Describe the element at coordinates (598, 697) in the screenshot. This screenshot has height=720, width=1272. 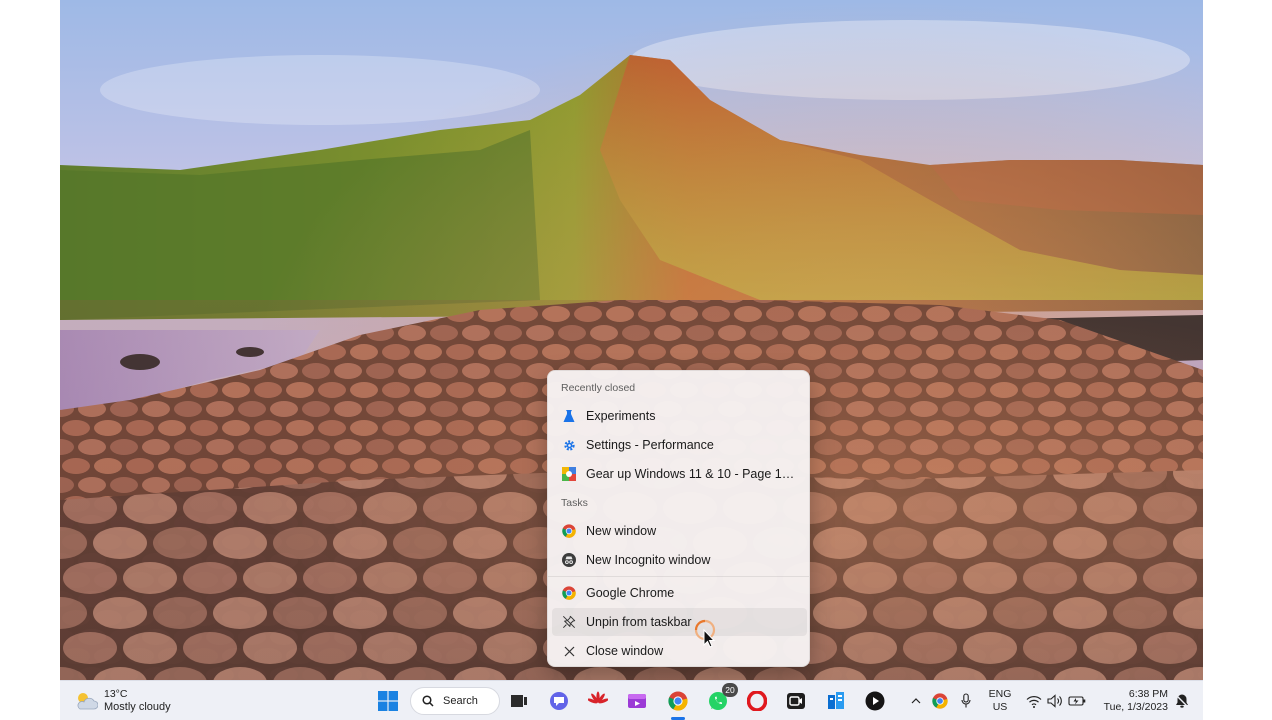
I see `huawei-icon` at that location.